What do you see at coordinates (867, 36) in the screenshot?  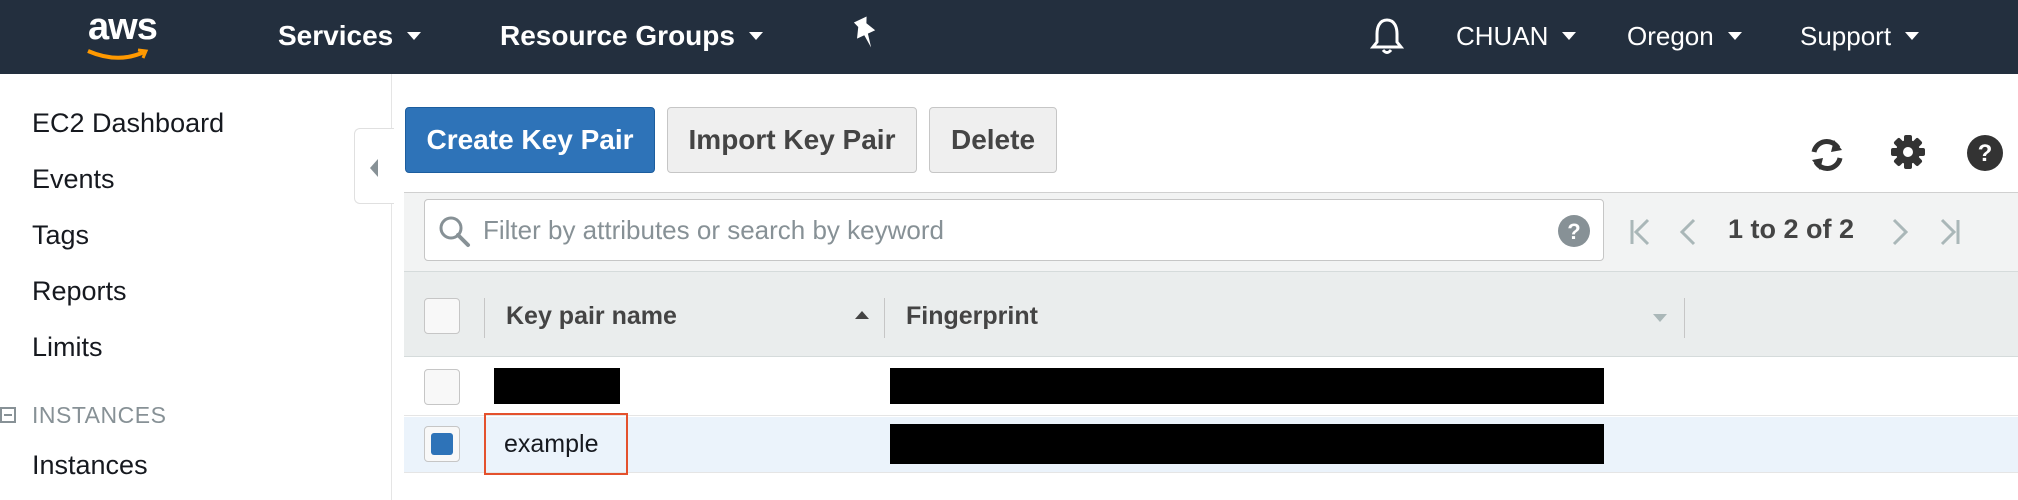 I see `pin-icon` at bounding box center [867, 36].